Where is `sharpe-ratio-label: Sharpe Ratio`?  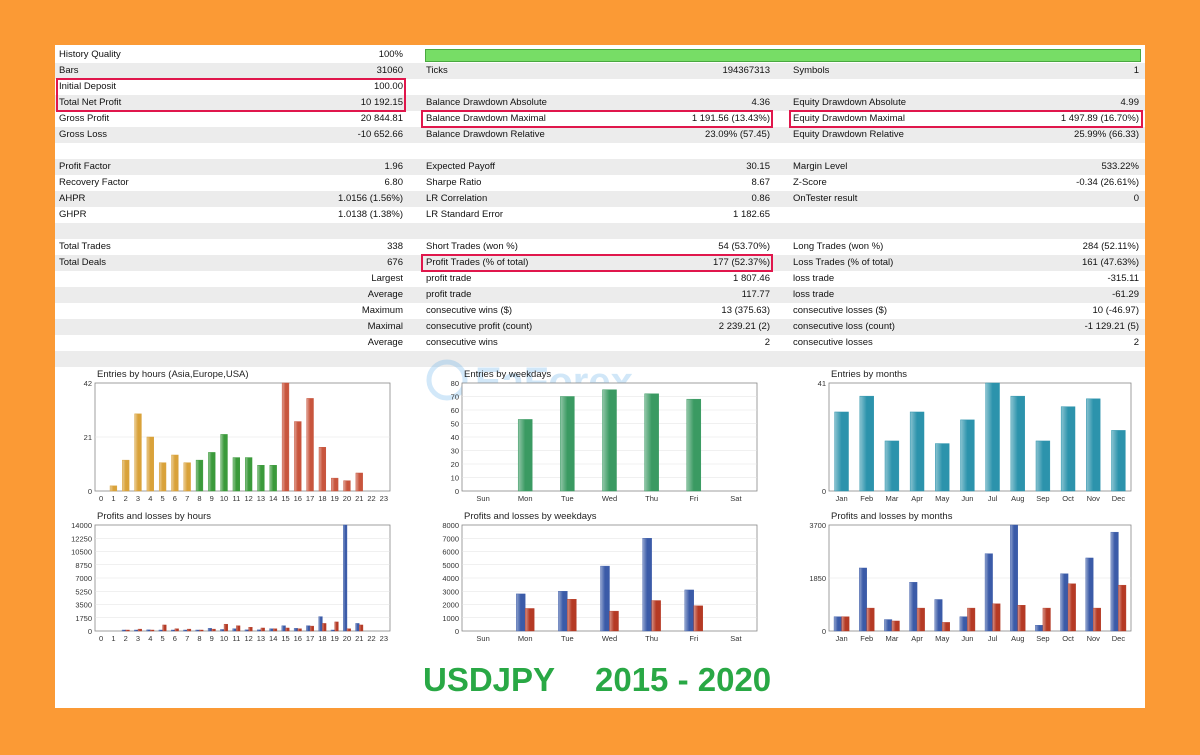 sharpe-ratio-label: Sharpe Ratio is located at coordinates (454, 182).